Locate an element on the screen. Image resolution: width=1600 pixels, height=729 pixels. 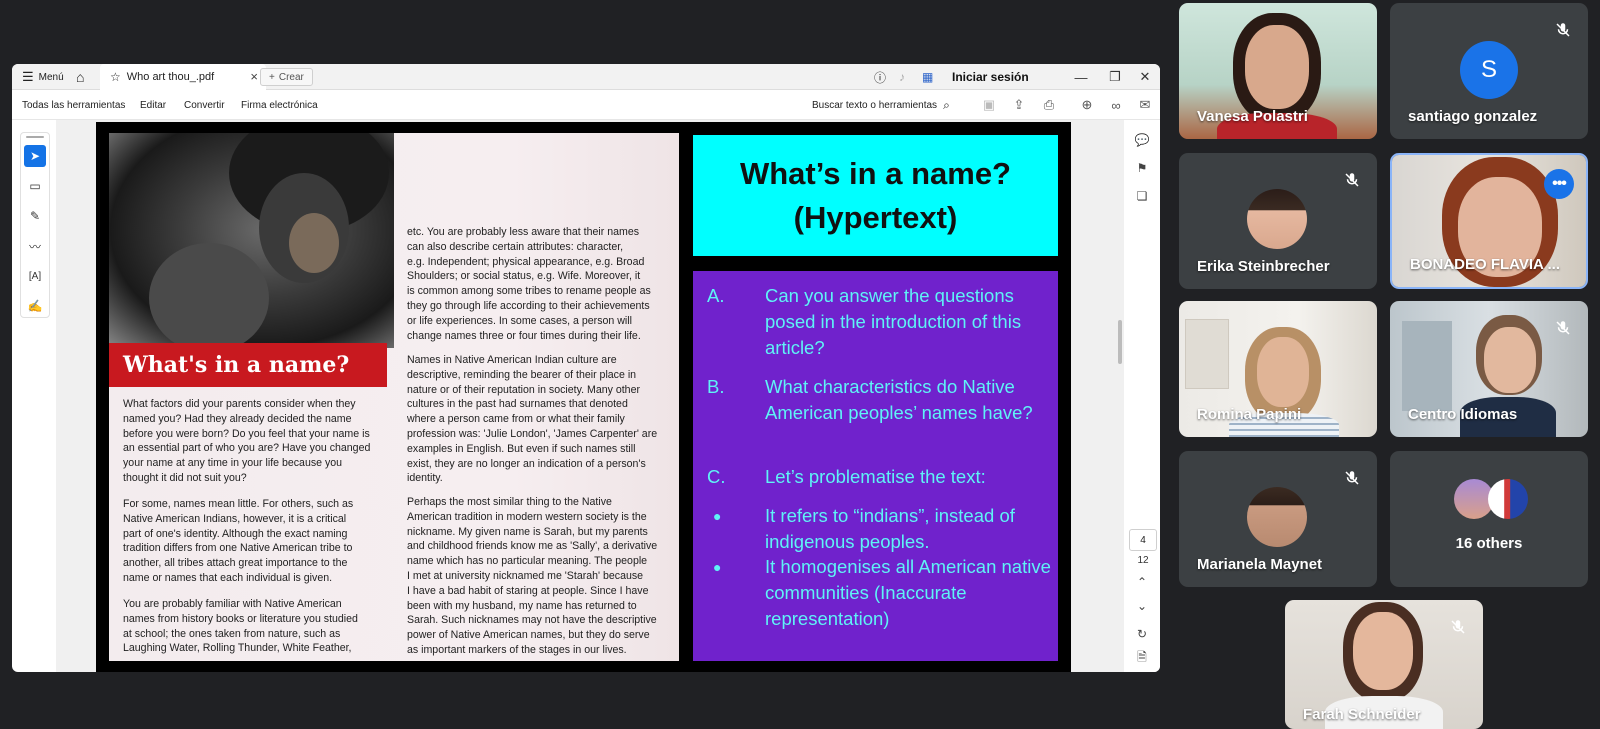
hamburger-icon: ☰ is located at coordinates (28, 76).